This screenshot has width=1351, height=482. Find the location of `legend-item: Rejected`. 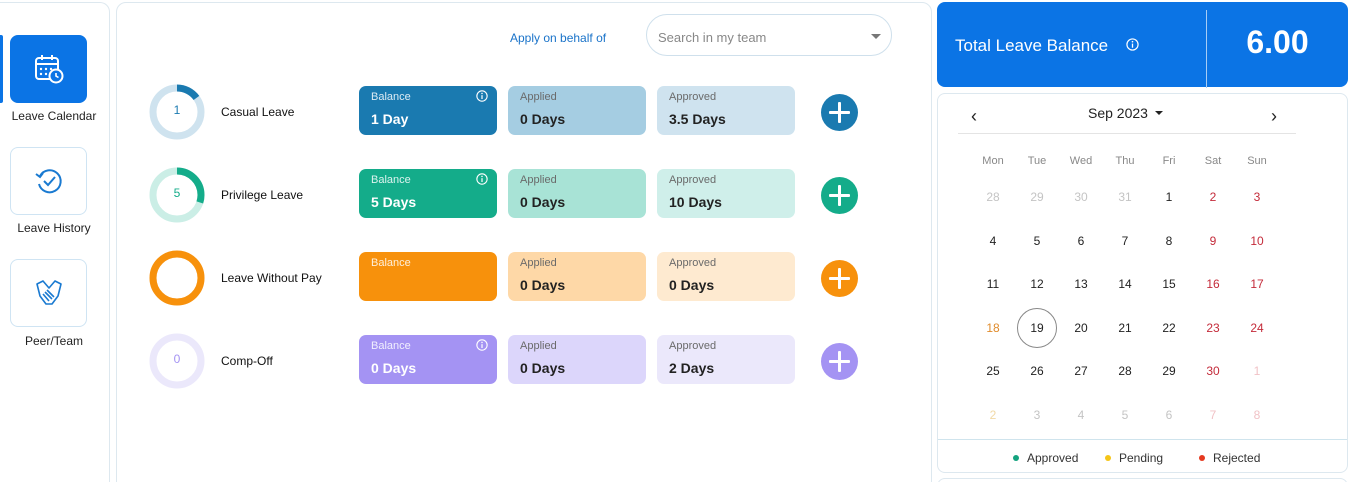

legend-item: Rejected is located at coordinates (1229, 458).